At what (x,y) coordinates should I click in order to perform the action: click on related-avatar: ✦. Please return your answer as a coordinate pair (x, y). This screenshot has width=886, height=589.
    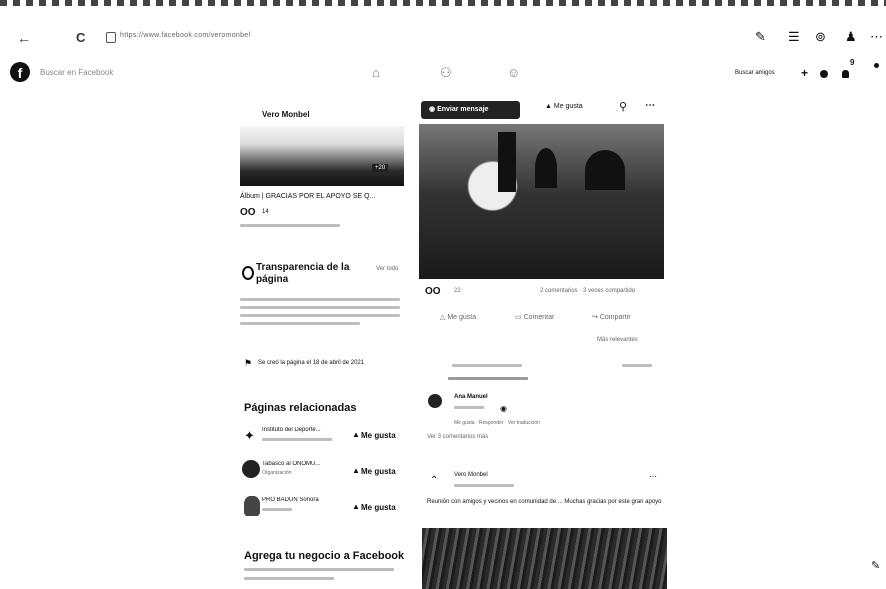
    Looking at the image, I should click on (249, 435).